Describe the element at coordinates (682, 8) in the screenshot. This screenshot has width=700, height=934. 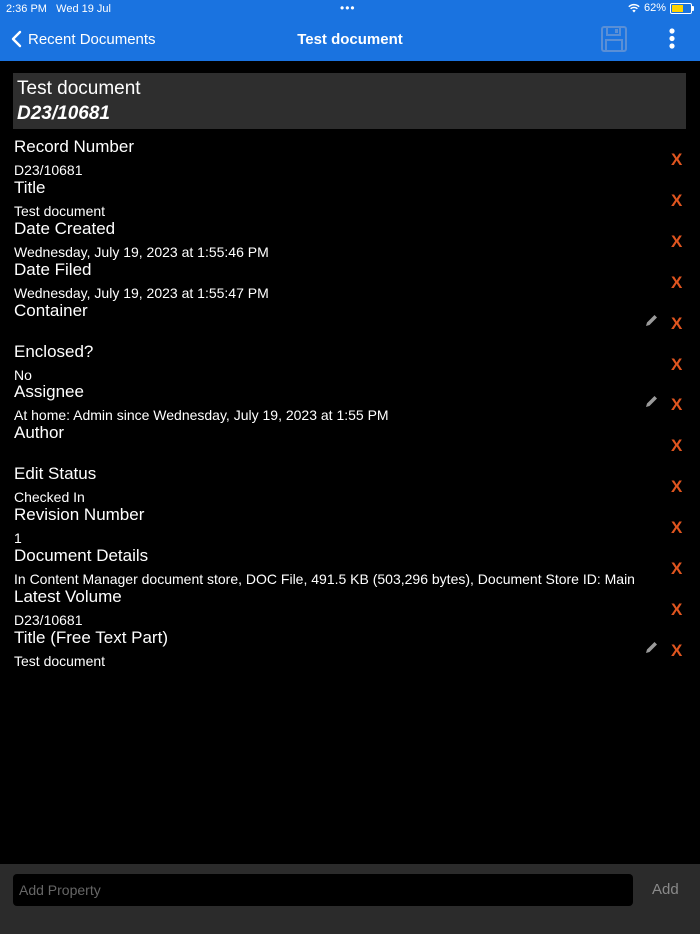
I see `battery-icon` at that location.